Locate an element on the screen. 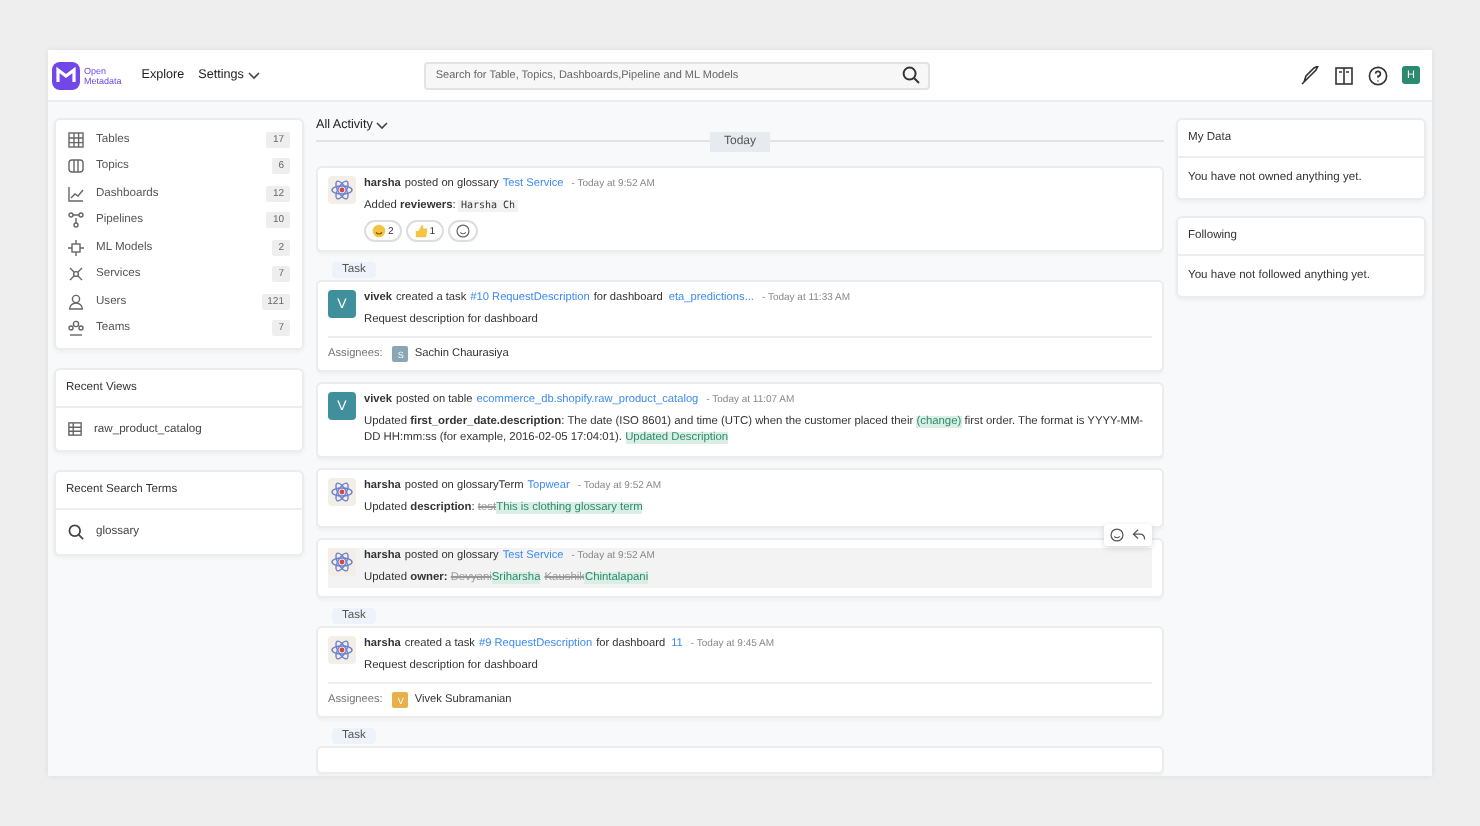 Image resolution: width=1480 pixels, height=826 pixels. pipeline-icon is located at coordinates (76, 220).